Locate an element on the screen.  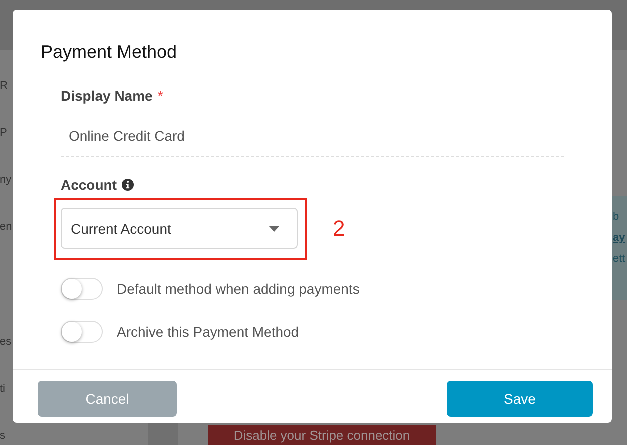
notice-link: ay is located at coordinates (619, 238).